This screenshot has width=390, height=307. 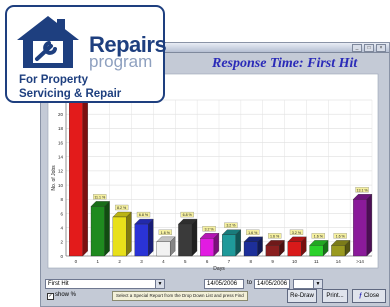 What do you see at coordinates (61, 171) in the screenshot?
I see `y-tick-label: 12` at bounding box center [61, 171].